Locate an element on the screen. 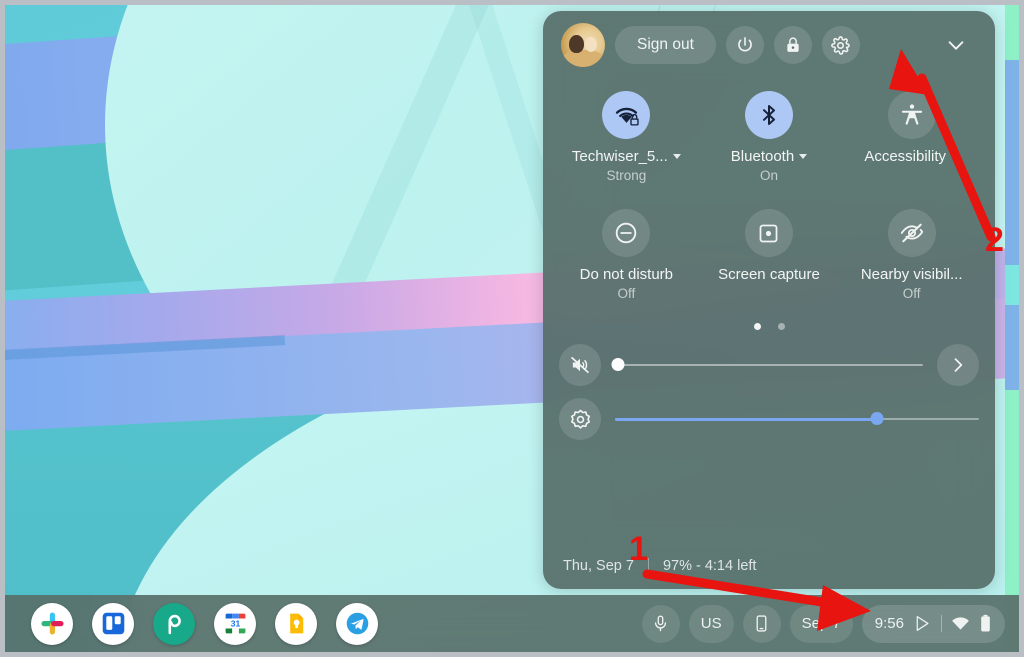 Image resolution: width=1024 pixels, height=657 pixels. wifi-locked-icon is located at coordinates (626, 115).